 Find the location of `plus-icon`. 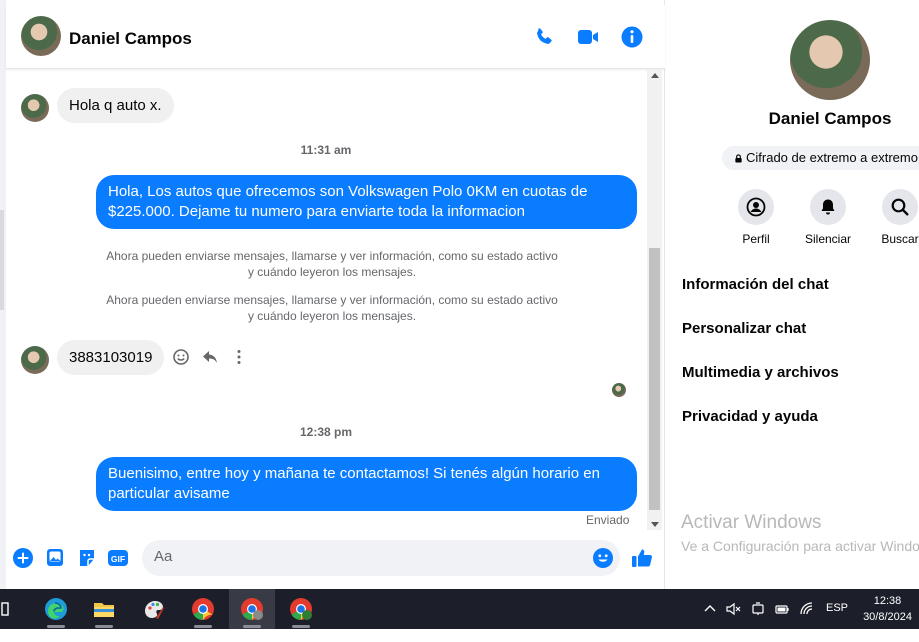

plus-icon is located at coordinates (23, 558).